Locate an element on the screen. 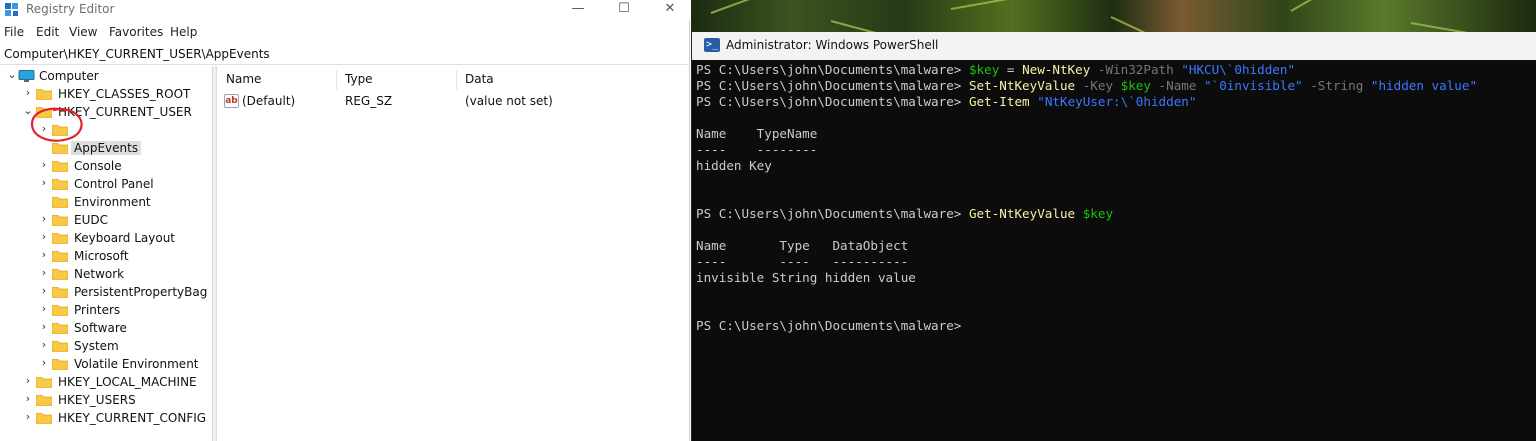 Image resolution: width=1536 pixels, height=441 pixels. tree-node-microsoft: › Microsoft is located at coordinates (123, 256).